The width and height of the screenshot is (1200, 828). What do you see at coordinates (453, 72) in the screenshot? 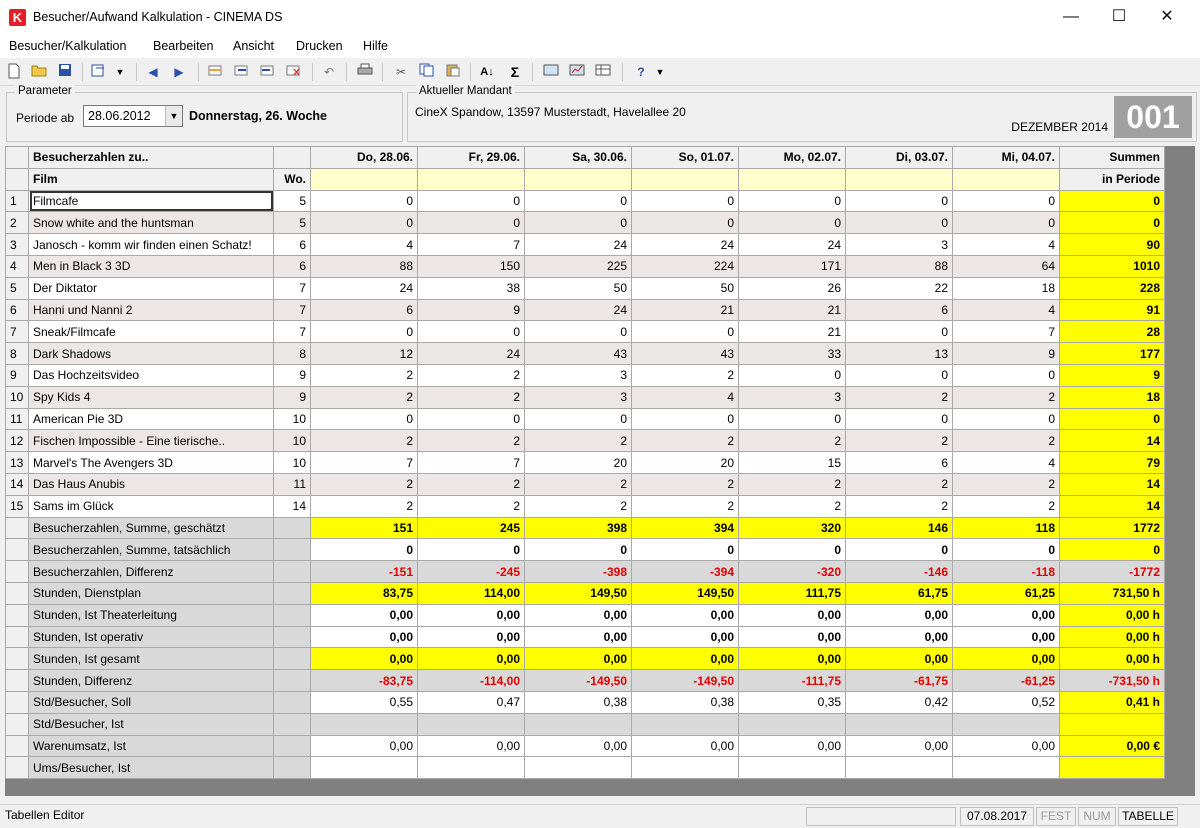
I see `paste-icon` at bounding box center [453, 72].